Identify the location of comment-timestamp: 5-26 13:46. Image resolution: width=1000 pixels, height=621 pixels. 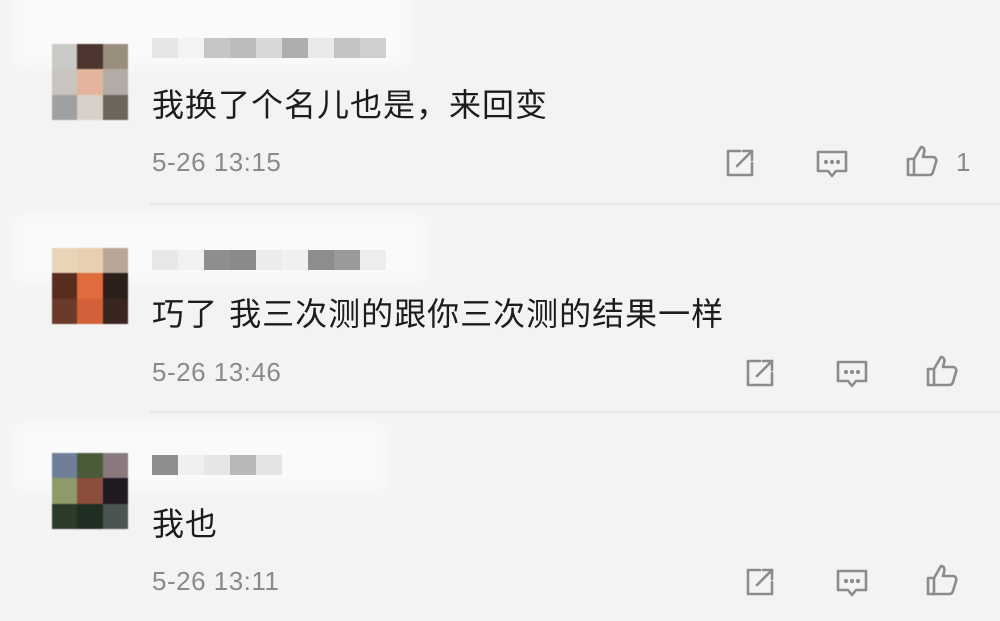
(217, 372).